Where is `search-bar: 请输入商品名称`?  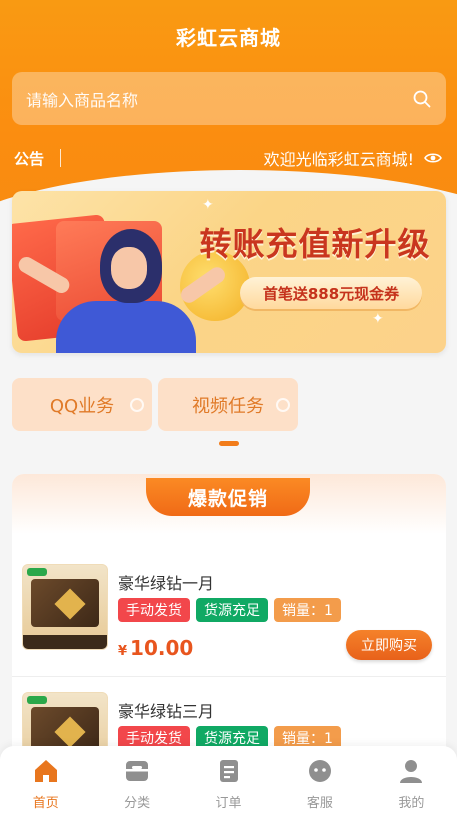 search-bar: 请输入商品名称 is located at coordinates (229, 98).